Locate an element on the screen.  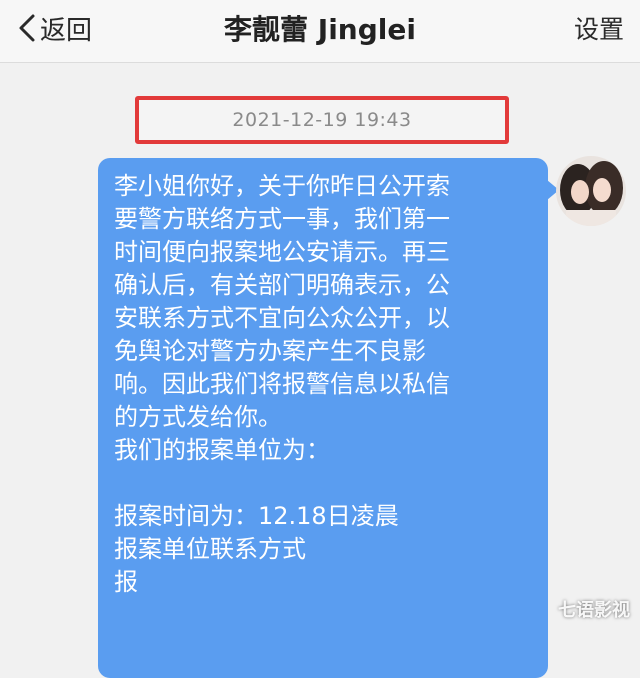
message-line: 报案时间为：12.18日凌晨 is located at coordinates (256, 516).